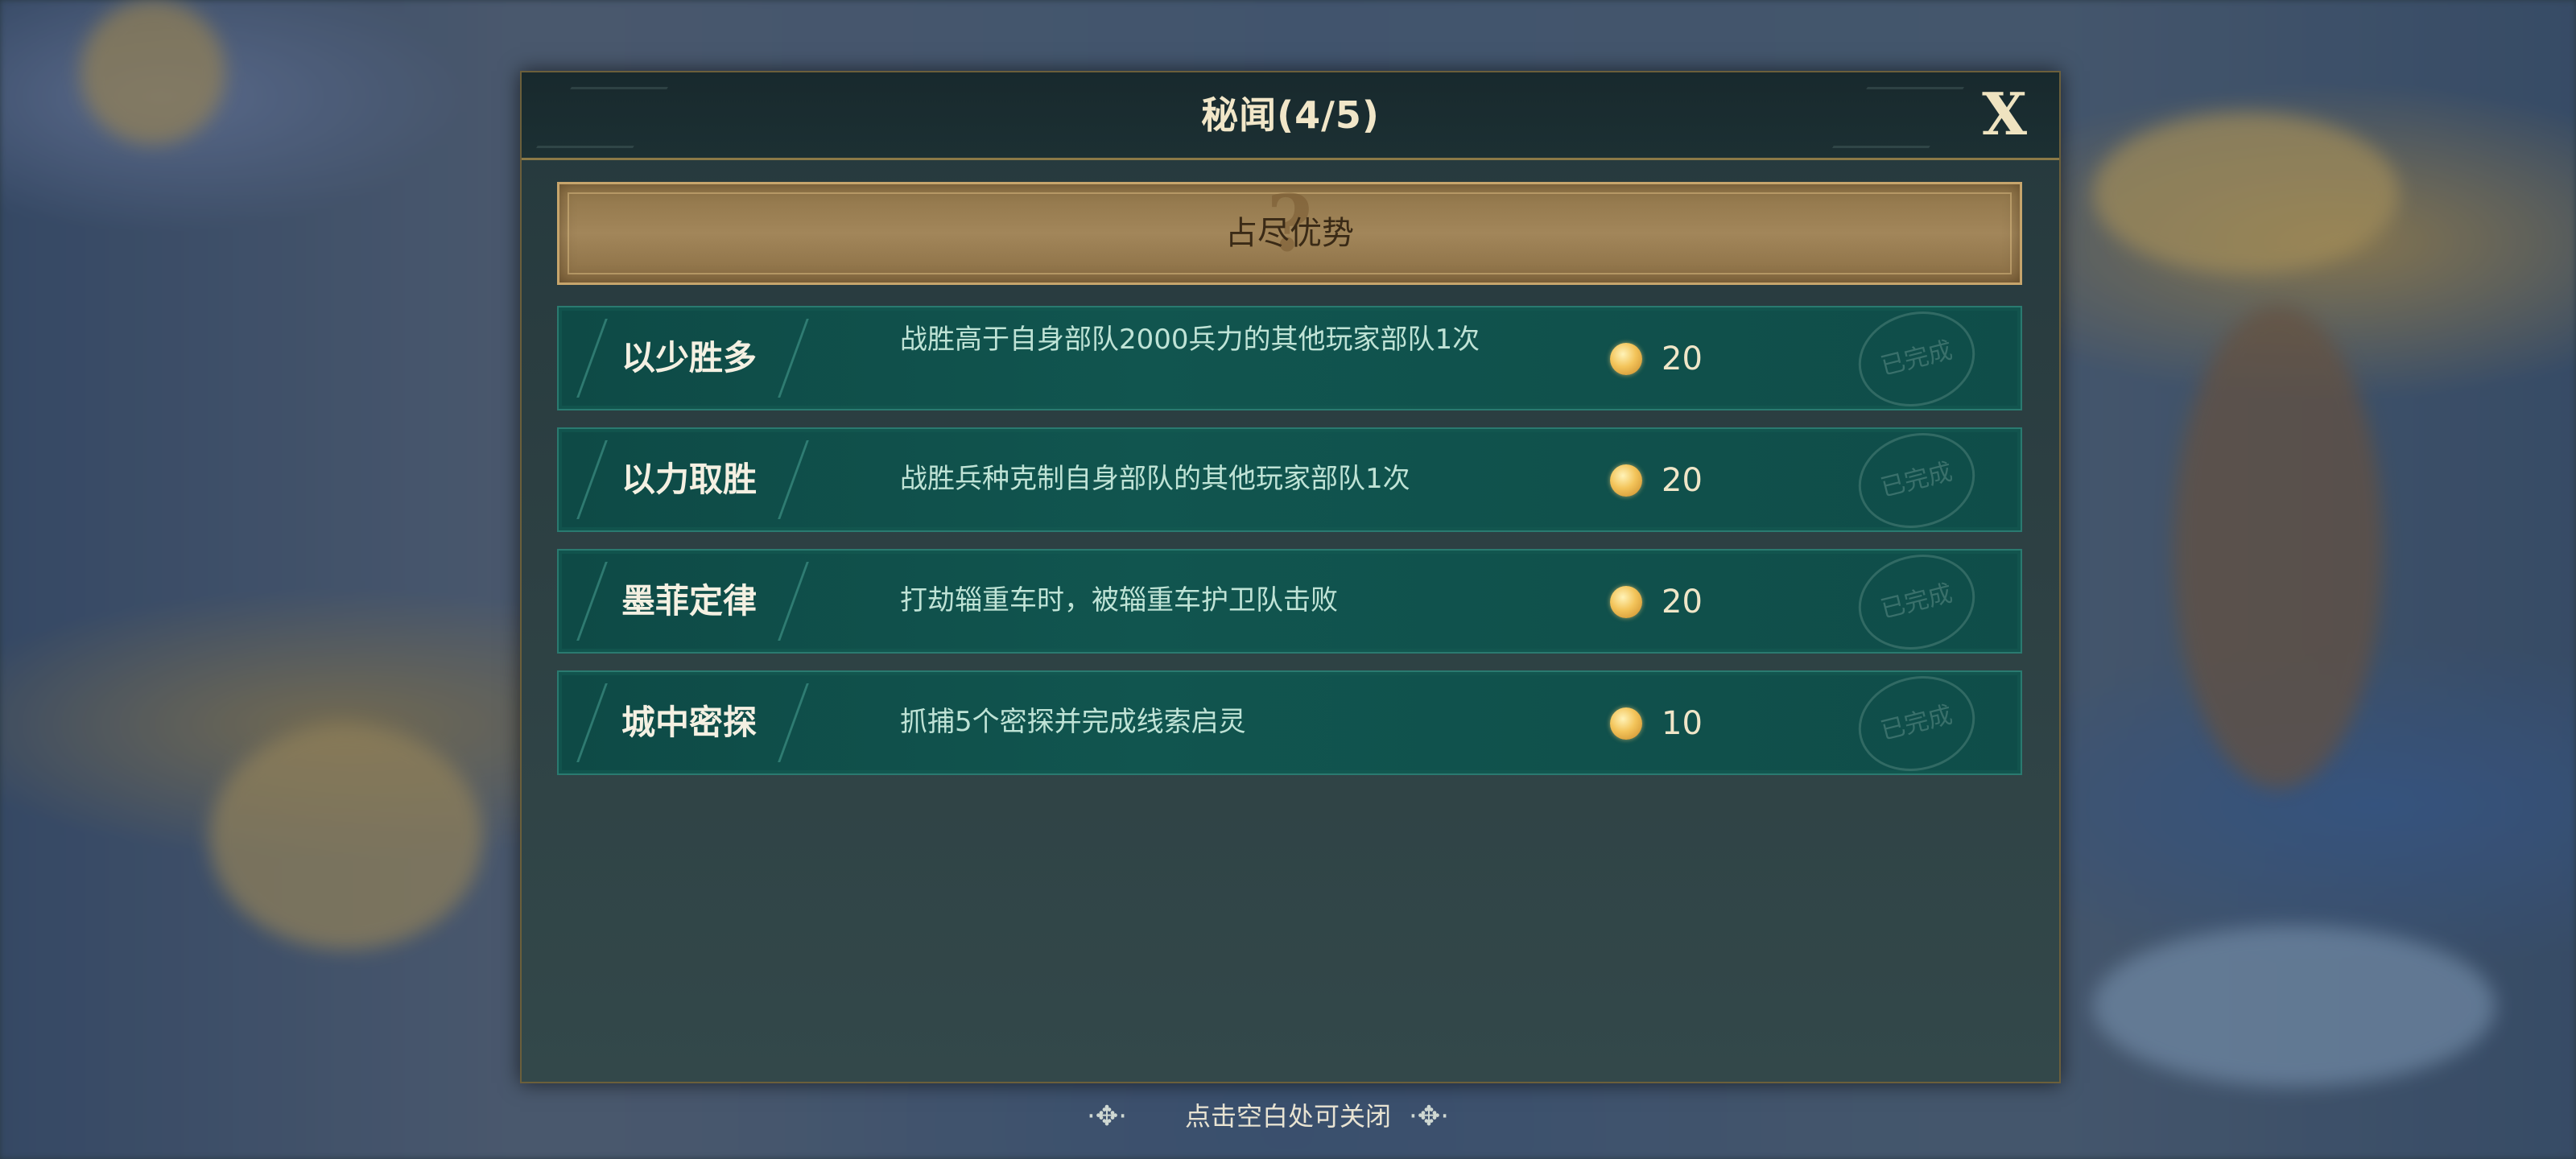 The width and height of the screenshot is (2576, 1159). Describe the element at coordinates (1283, 359) in the screenshot. I see `achievement-row: 以少胜多 战胜高于自身部队2000兵力的其他玩家部队1次 20 已完成` at that location.